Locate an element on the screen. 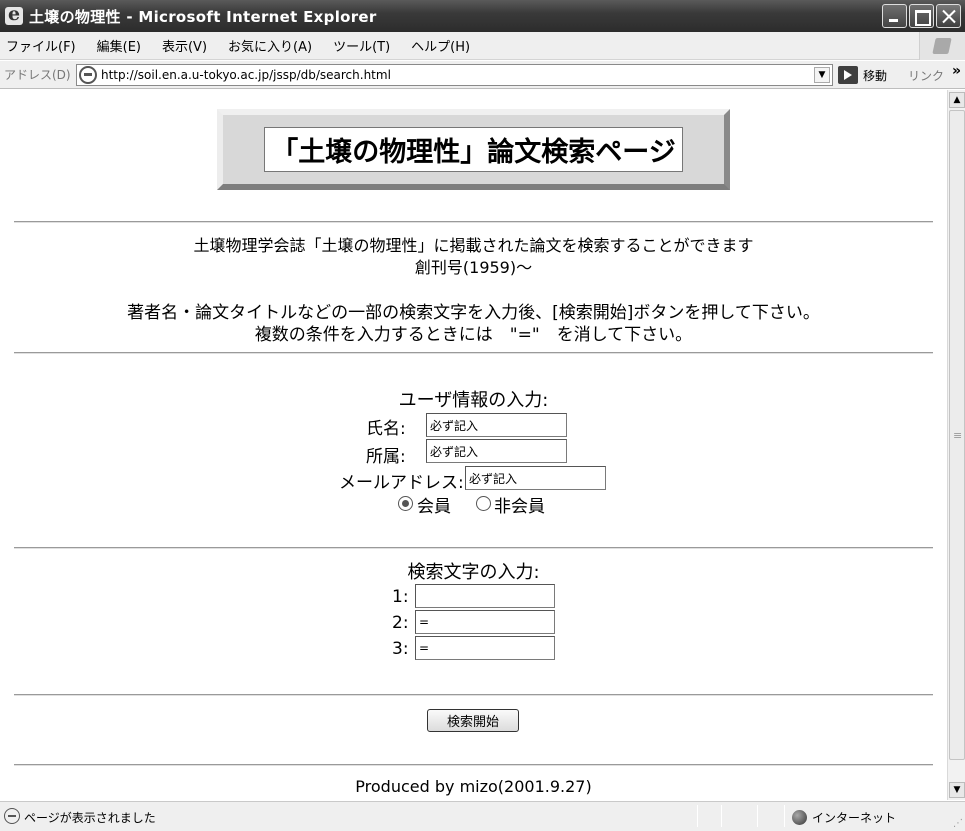 This screenshot has height=831, width=965. status-text: ページが表示されました is located at coordinates (90, 818).